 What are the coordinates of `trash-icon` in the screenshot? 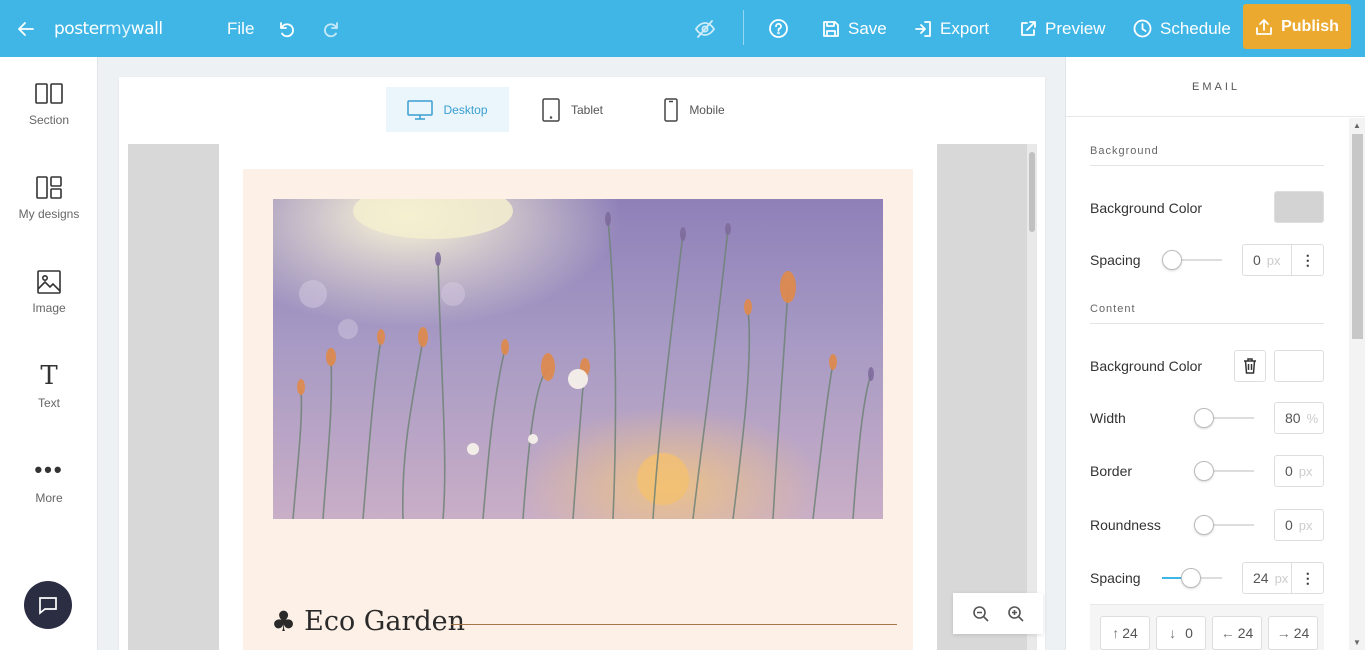 It's located at (1250, 366).